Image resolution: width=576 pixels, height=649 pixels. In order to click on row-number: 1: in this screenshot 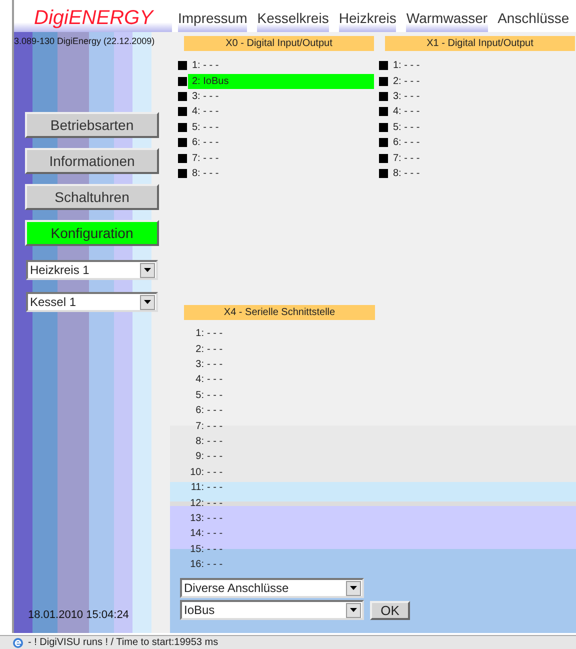, I will do `click(199, 334)`.